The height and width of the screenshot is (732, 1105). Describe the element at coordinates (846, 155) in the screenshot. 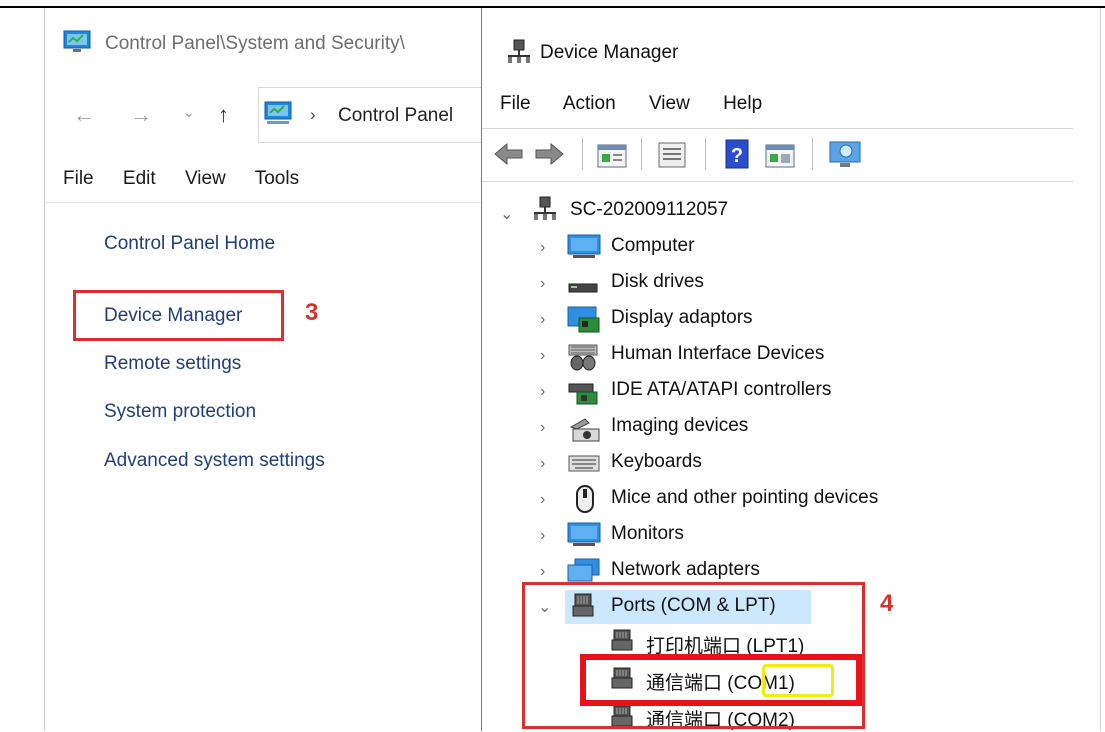

I see `toolbar-monitor-icon` at that location.